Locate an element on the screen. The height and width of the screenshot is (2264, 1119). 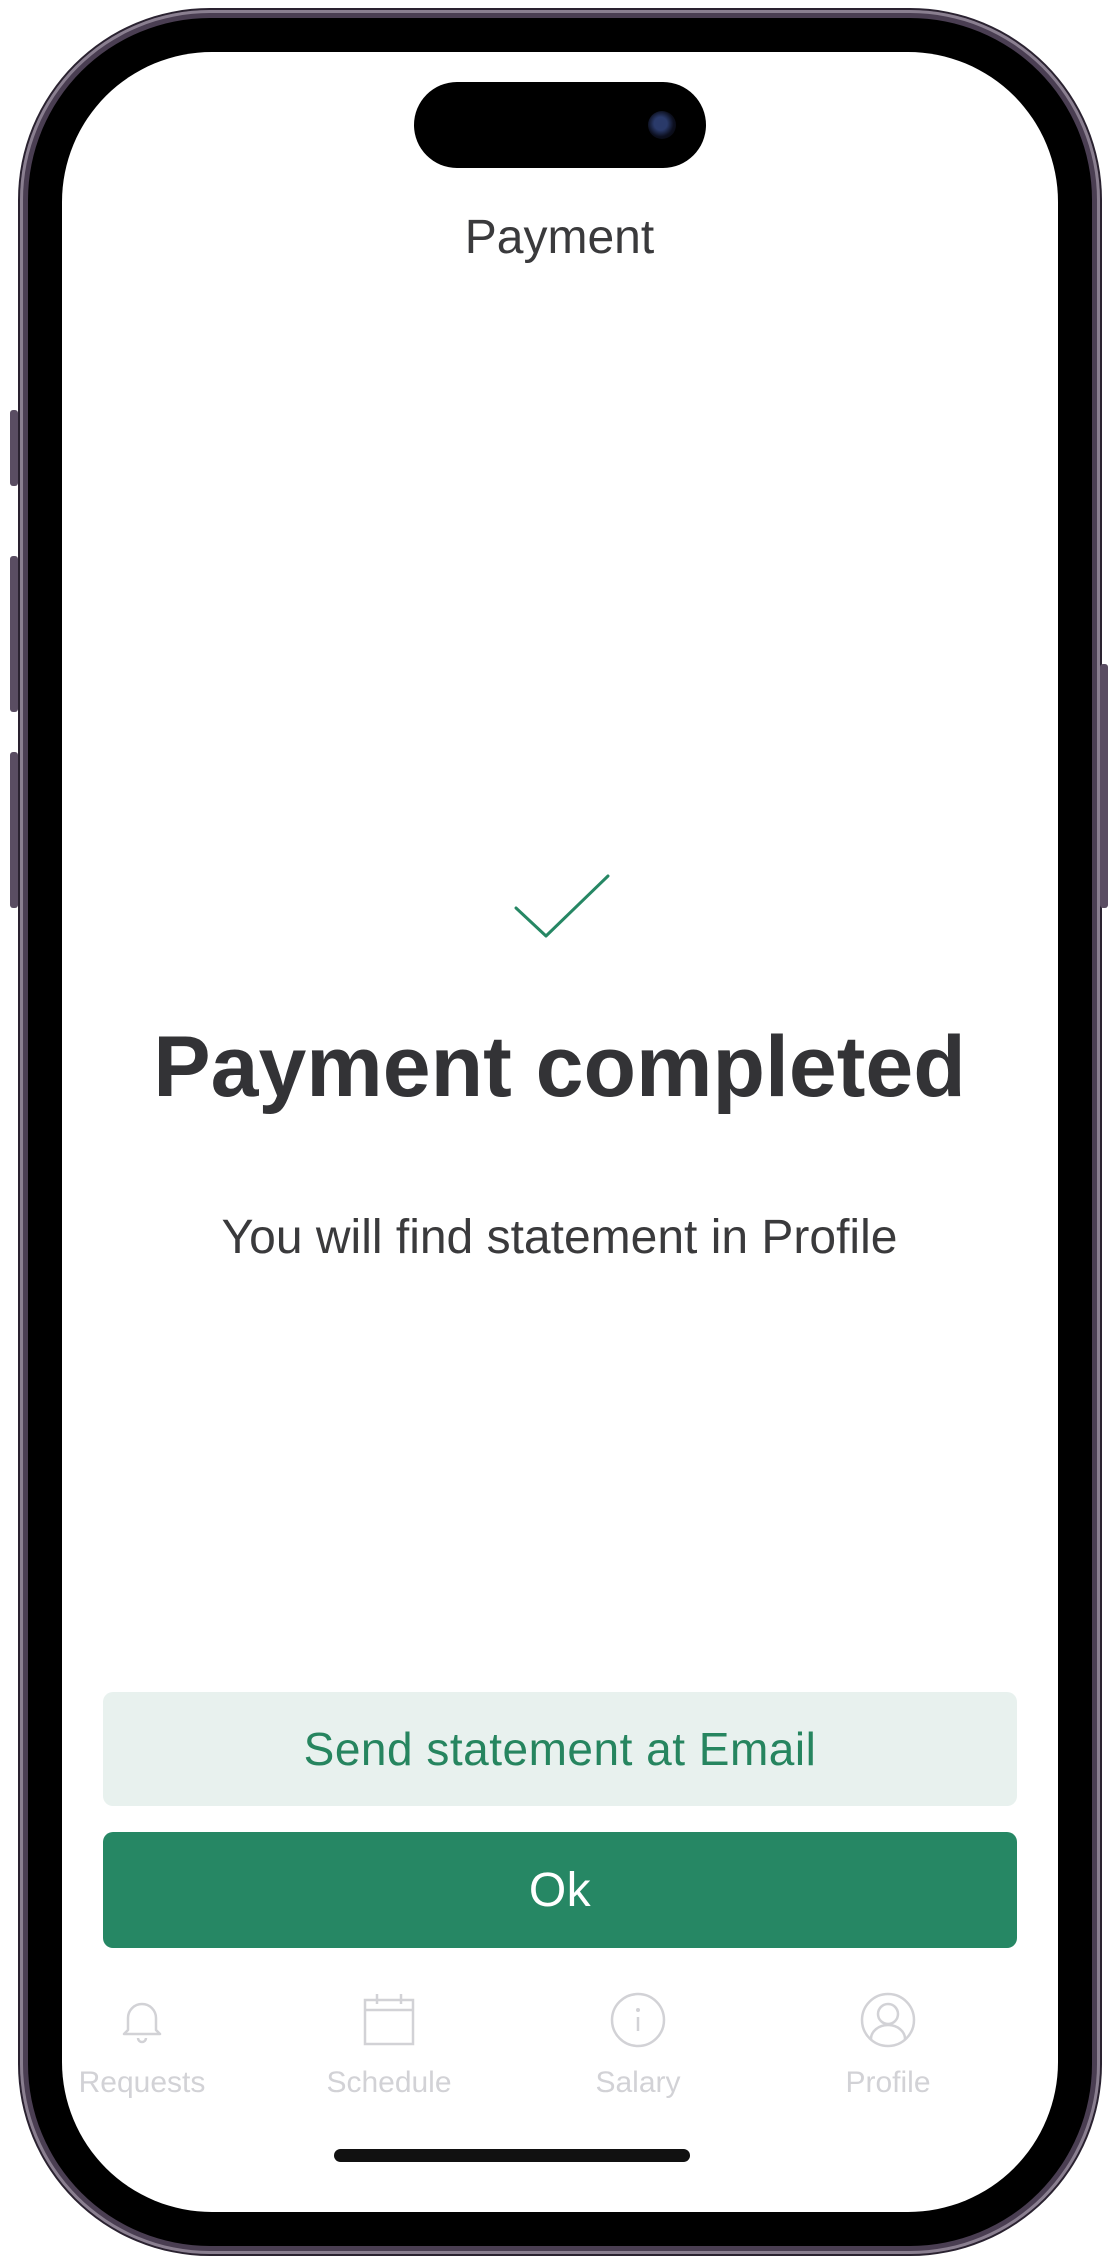
ok-button: Ok is located at coordinates (560, 1890).